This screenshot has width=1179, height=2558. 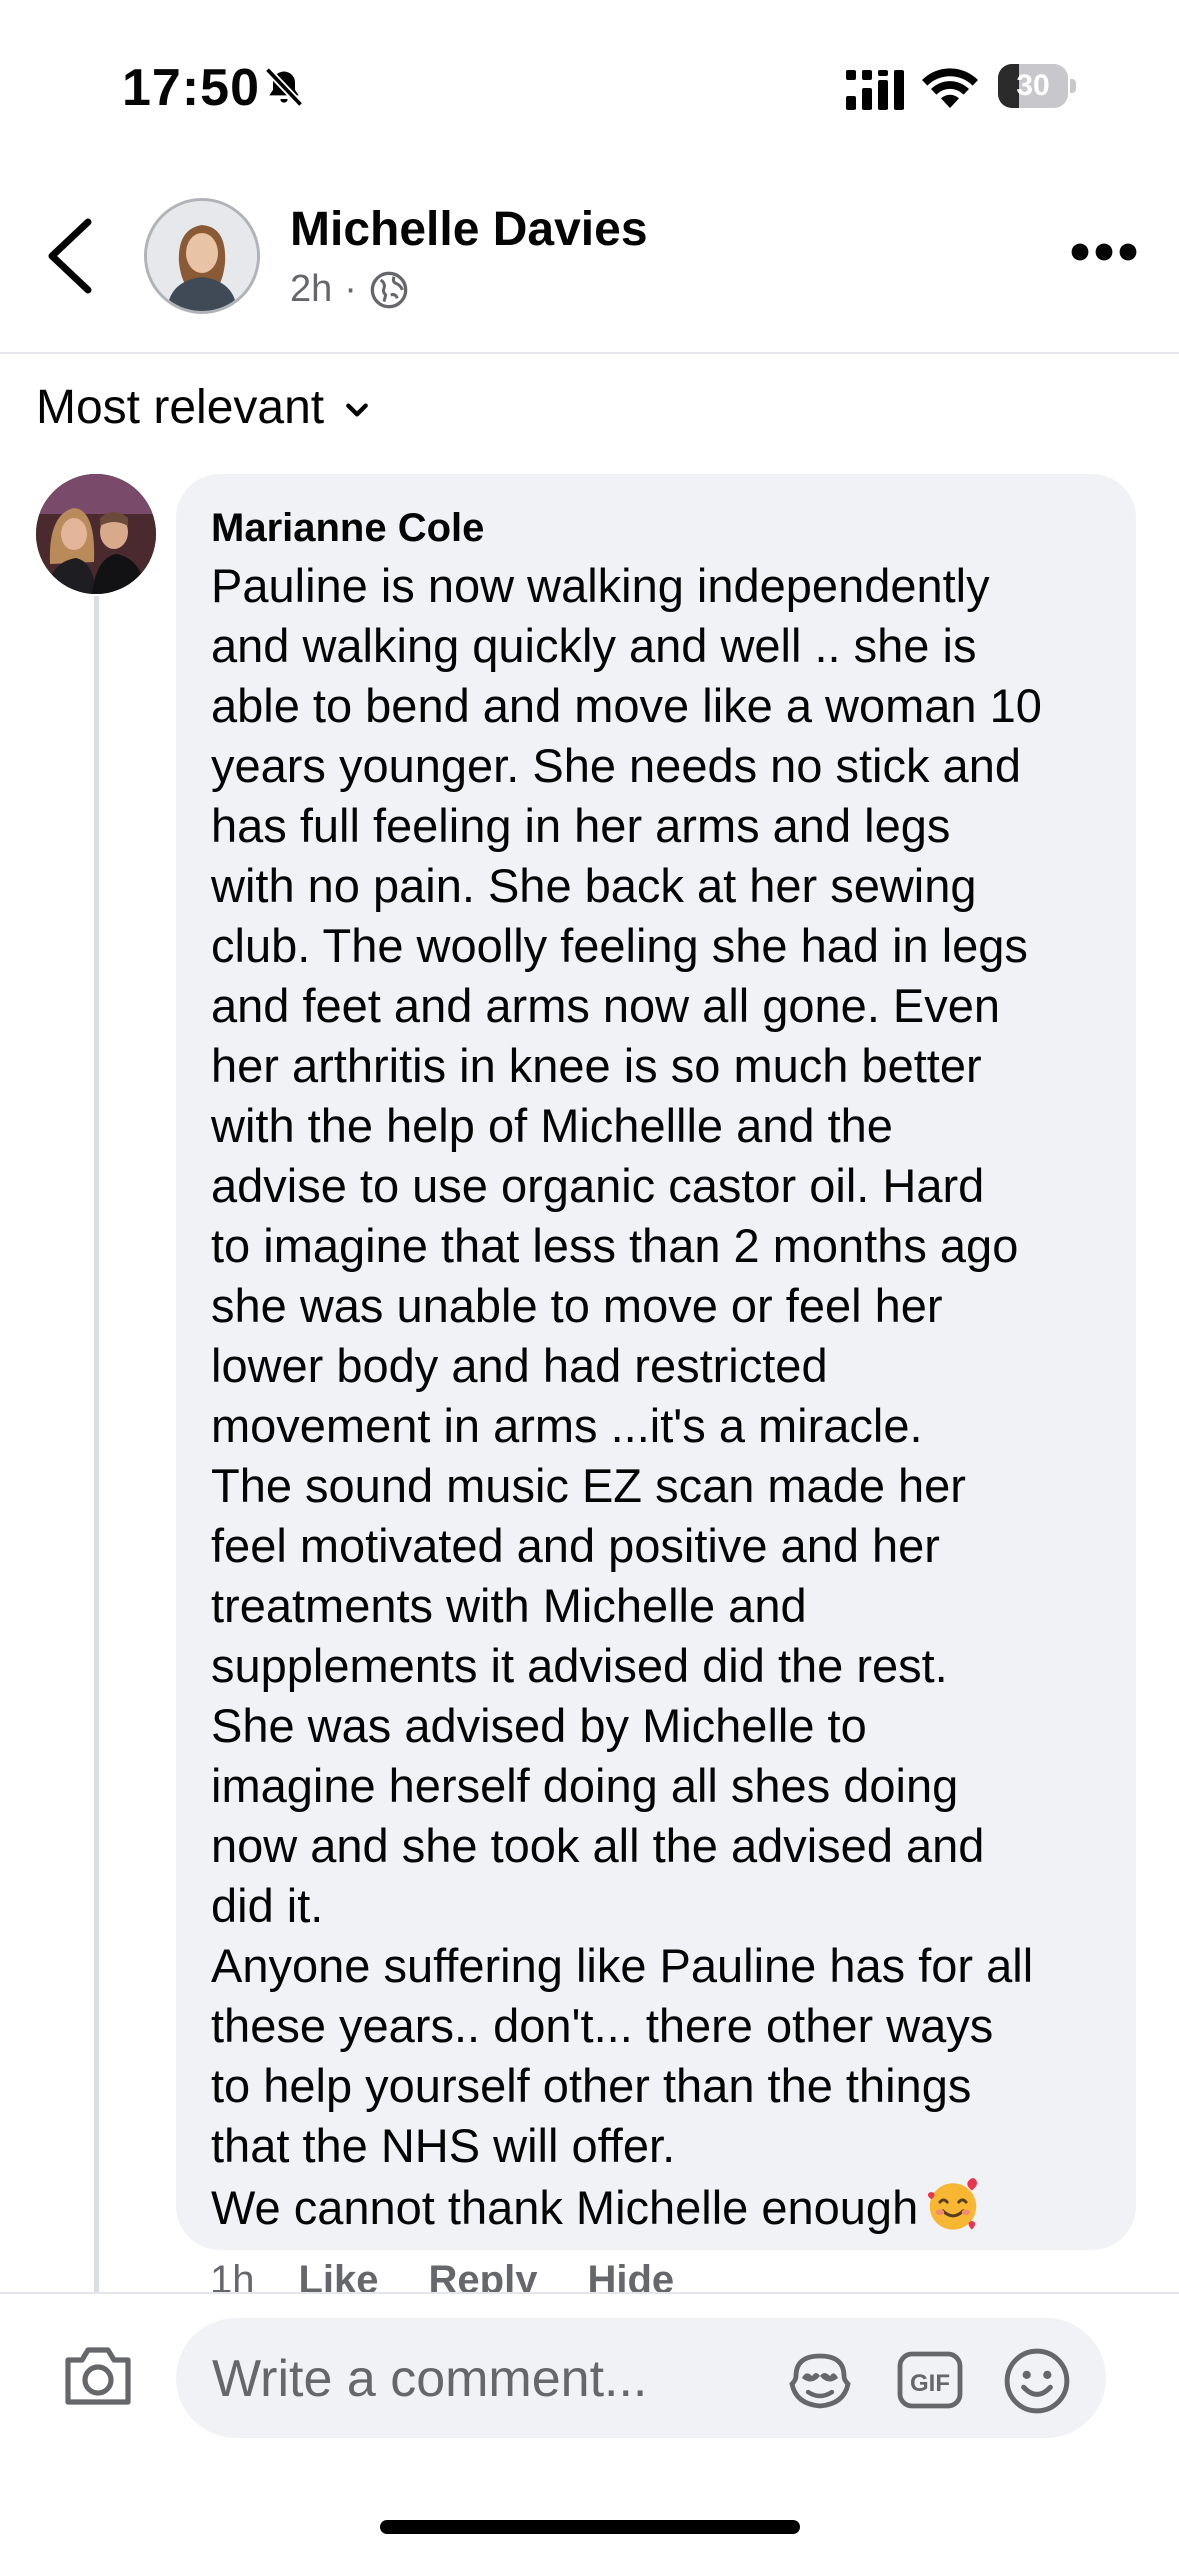 I want to click on home-indicator, so click(x=590, y=2527).